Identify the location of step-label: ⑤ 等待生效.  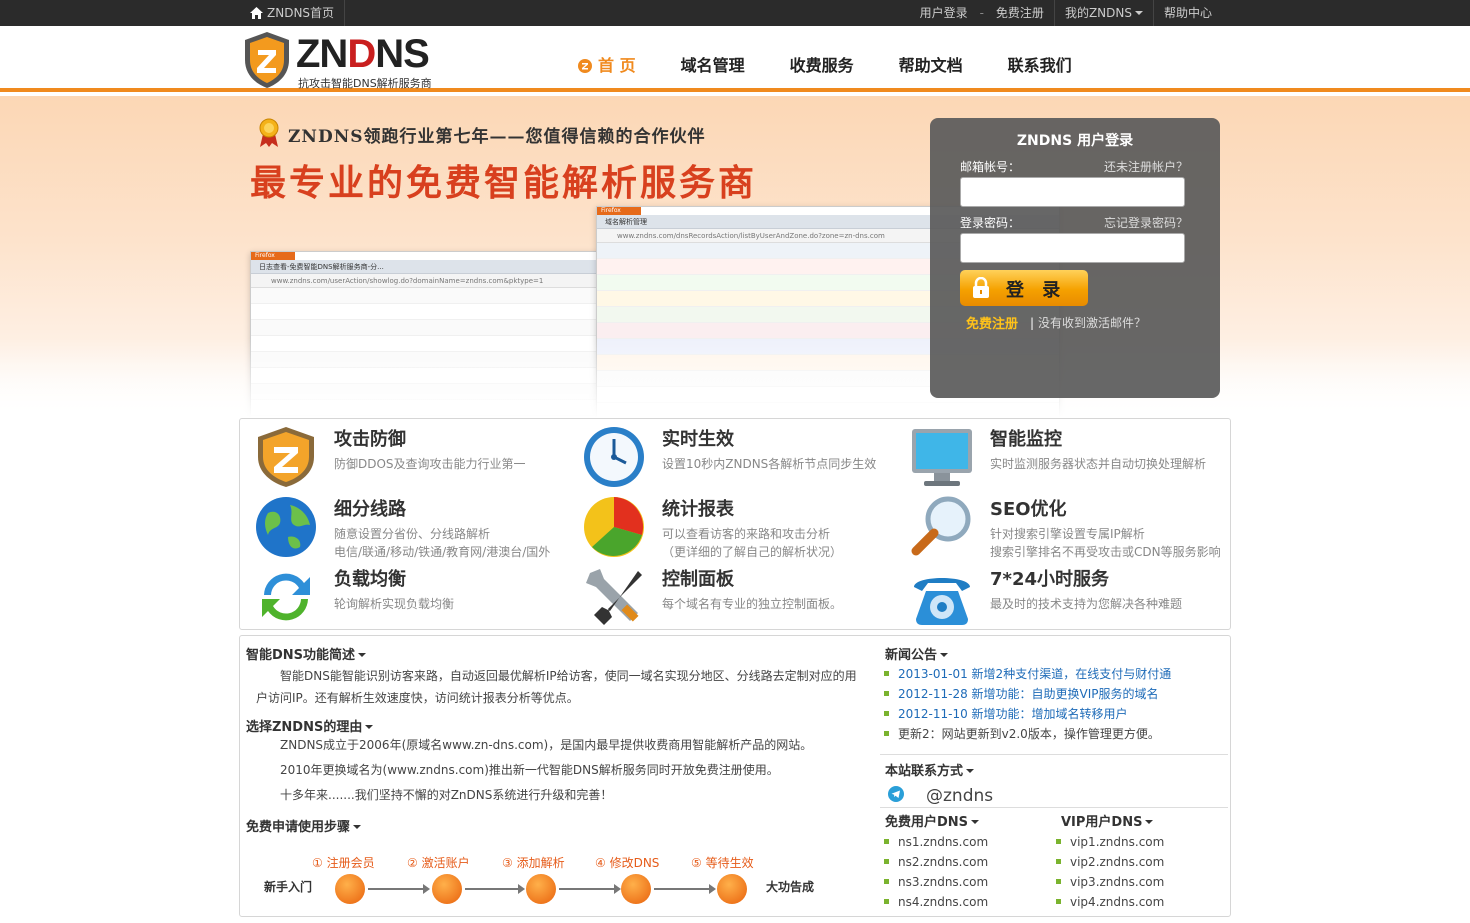
(722, 863).